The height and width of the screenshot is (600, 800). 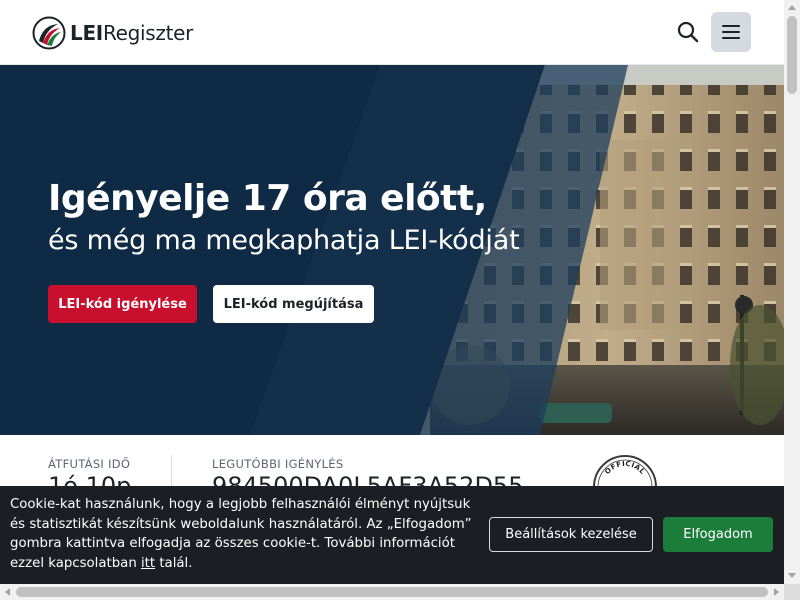 I want to click on accept-cookies-button: Elfogadom, so click(x=718, y=534).